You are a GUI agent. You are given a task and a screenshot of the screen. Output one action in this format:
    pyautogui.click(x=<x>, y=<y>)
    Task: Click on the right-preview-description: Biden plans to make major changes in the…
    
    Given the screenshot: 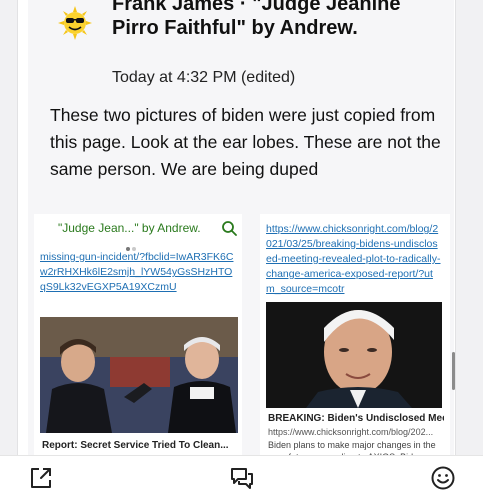 What is the action you would take?
    pyautogui.click(x=352, y=447)
    